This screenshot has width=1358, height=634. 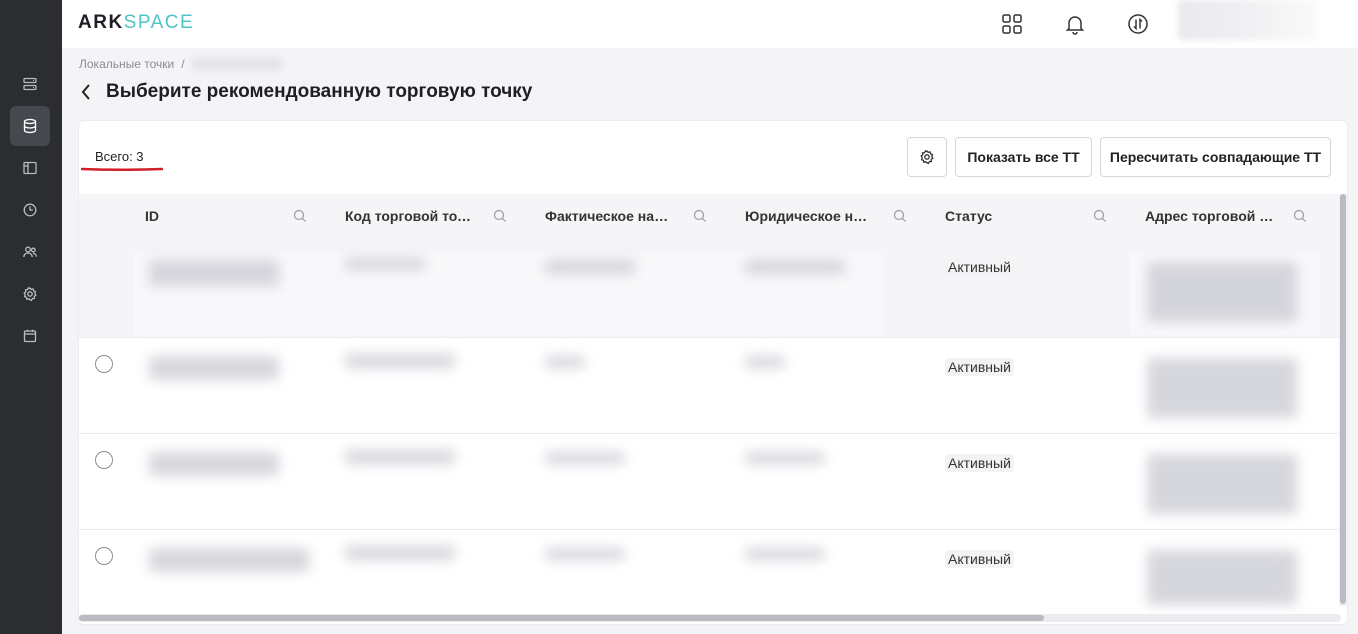 What do you see at coordinates (1215, 157) in the screenshot?
I see `recalculate-button: Пересчитать совпадающие ТТ` at bounding box center [1215, 157].